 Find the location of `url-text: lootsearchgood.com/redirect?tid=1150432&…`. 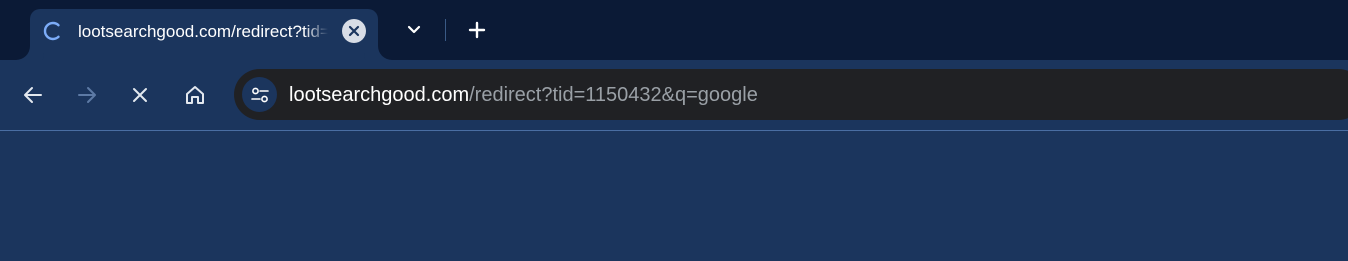

url-text: lootsearchgood.com/redirect?tid=1150432&… is located at coordinates (523, 95).